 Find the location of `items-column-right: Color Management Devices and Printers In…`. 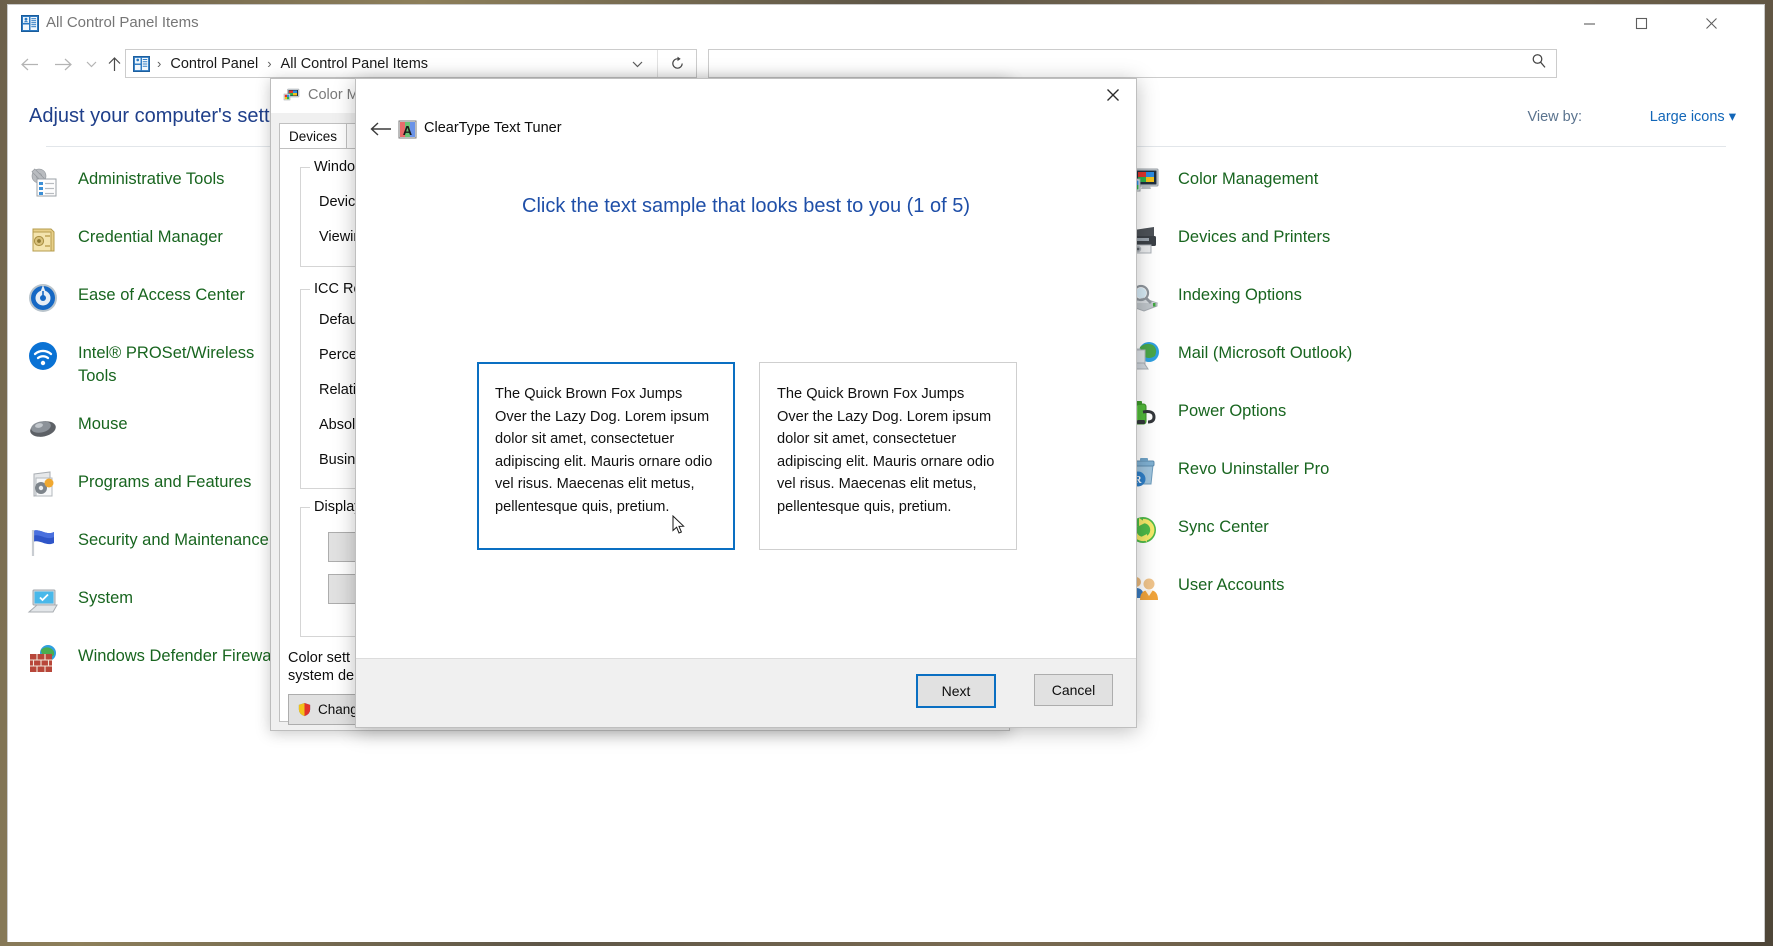

items-column-right: Color Management Devices and Printers In… is located at coordinates (1291, 396).